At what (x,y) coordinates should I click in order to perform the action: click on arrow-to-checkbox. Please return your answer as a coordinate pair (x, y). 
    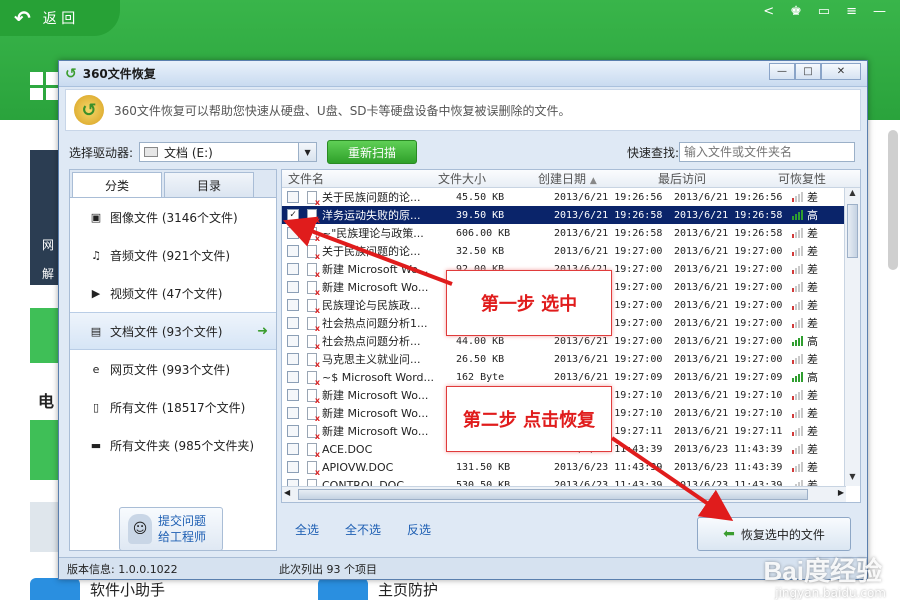
    Looking at the image, I should click on (368, 251).